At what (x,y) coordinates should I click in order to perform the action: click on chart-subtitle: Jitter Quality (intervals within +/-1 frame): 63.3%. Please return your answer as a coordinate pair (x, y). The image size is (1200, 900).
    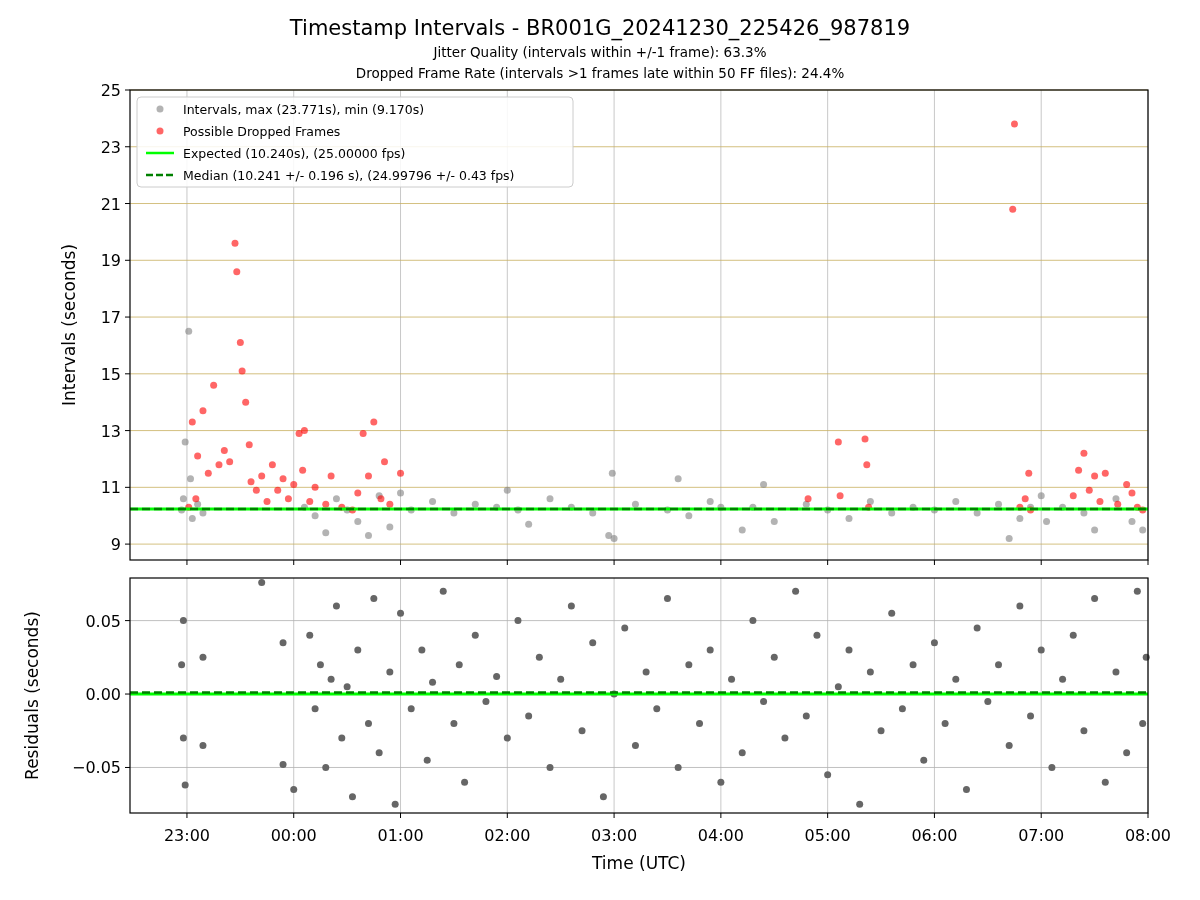
    Looking at the image, I should click on (600, 52).